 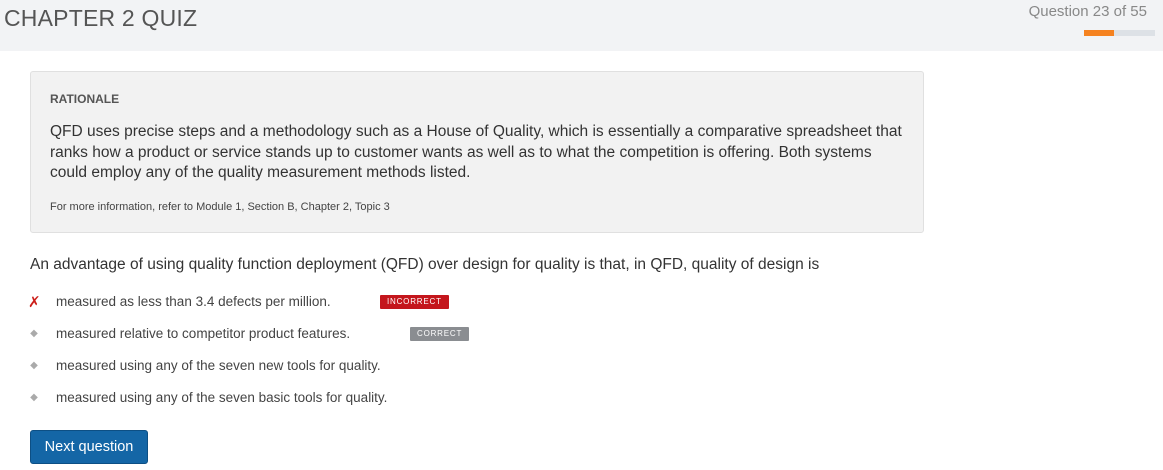 What do you see at coordinates (1087, 11) in the screenshot?
I see `question-progress-text: Question 23 of 55` at bounding box center [1087, 11].